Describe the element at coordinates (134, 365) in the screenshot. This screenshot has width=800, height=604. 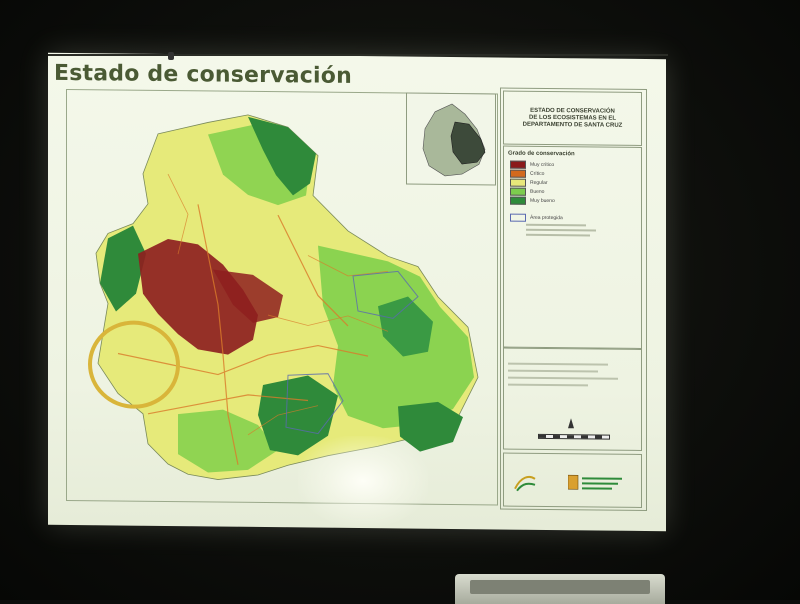
I see `highlight-circle` at that location.